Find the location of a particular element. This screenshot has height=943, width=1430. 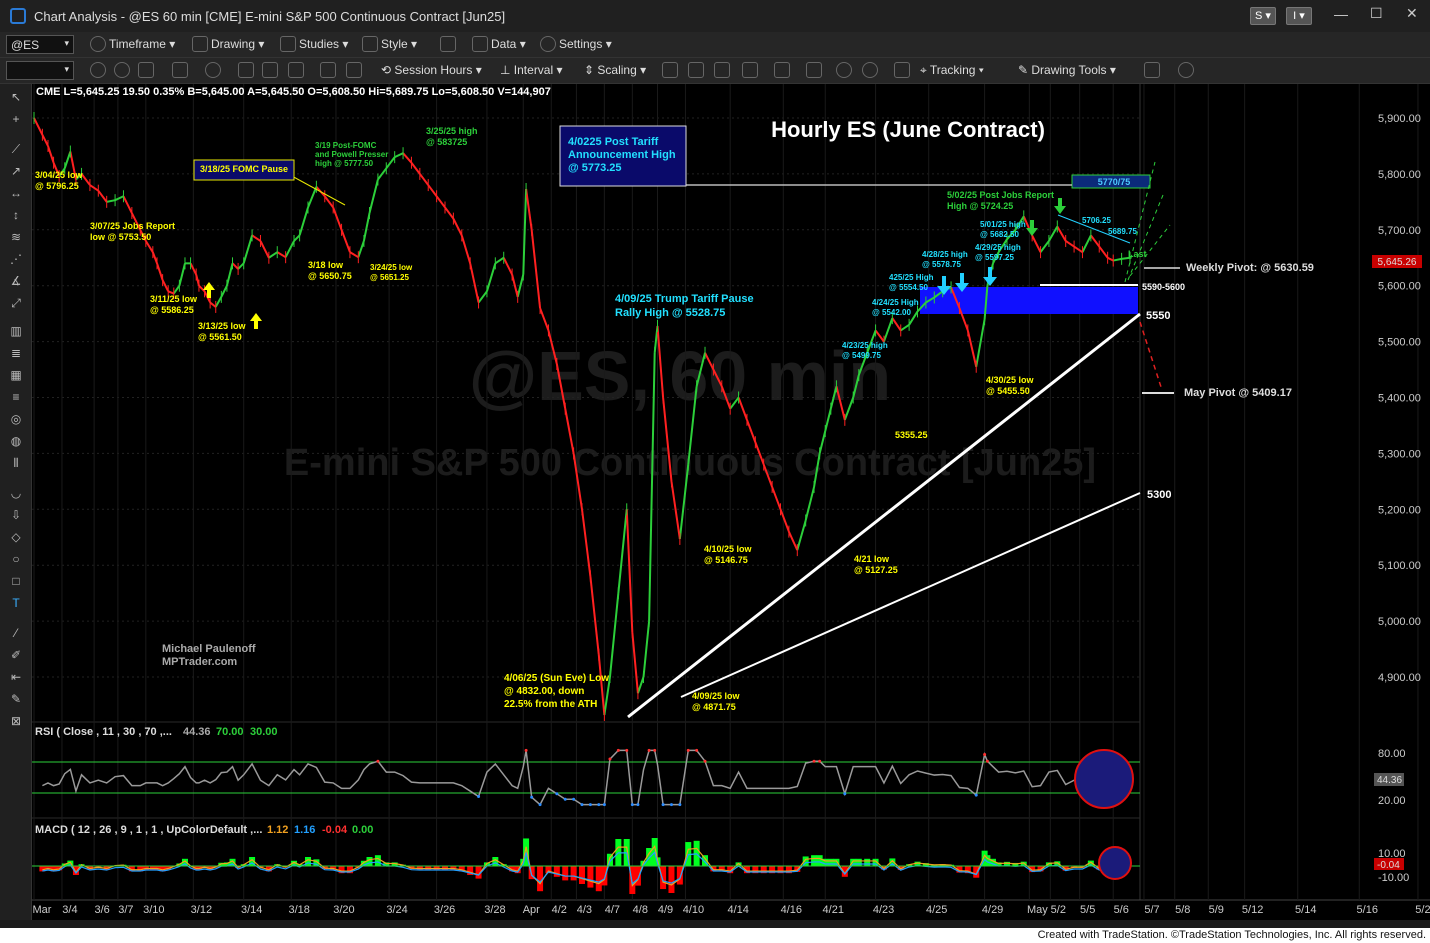

annotation-4-25-high: 425/25 High @ 5554.50 is located at coordinates (911, 282).